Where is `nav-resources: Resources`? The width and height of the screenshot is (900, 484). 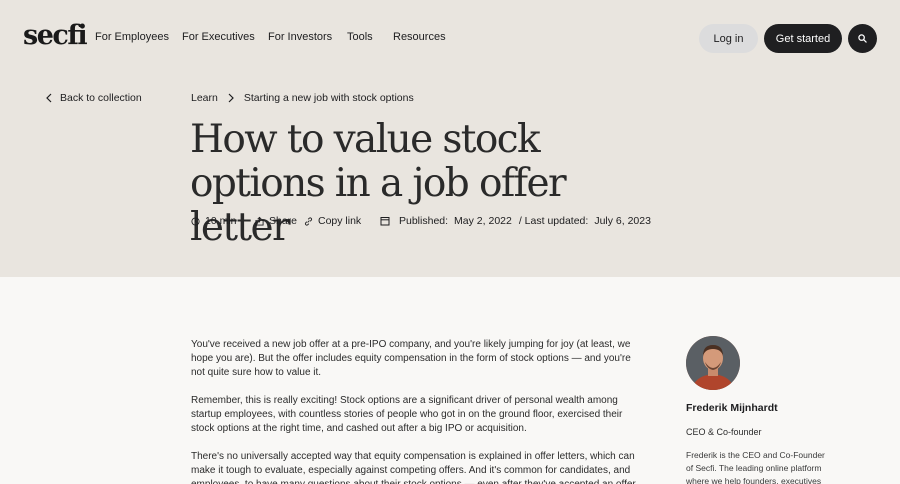 nav-resources: Resources is located at coordinates (419, 37).